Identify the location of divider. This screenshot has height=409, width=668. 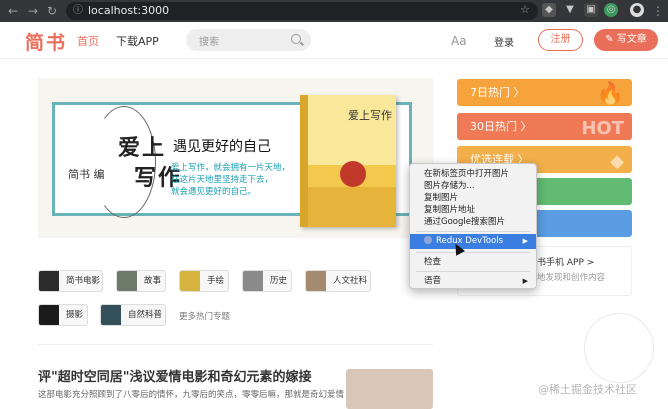
(235, 344).